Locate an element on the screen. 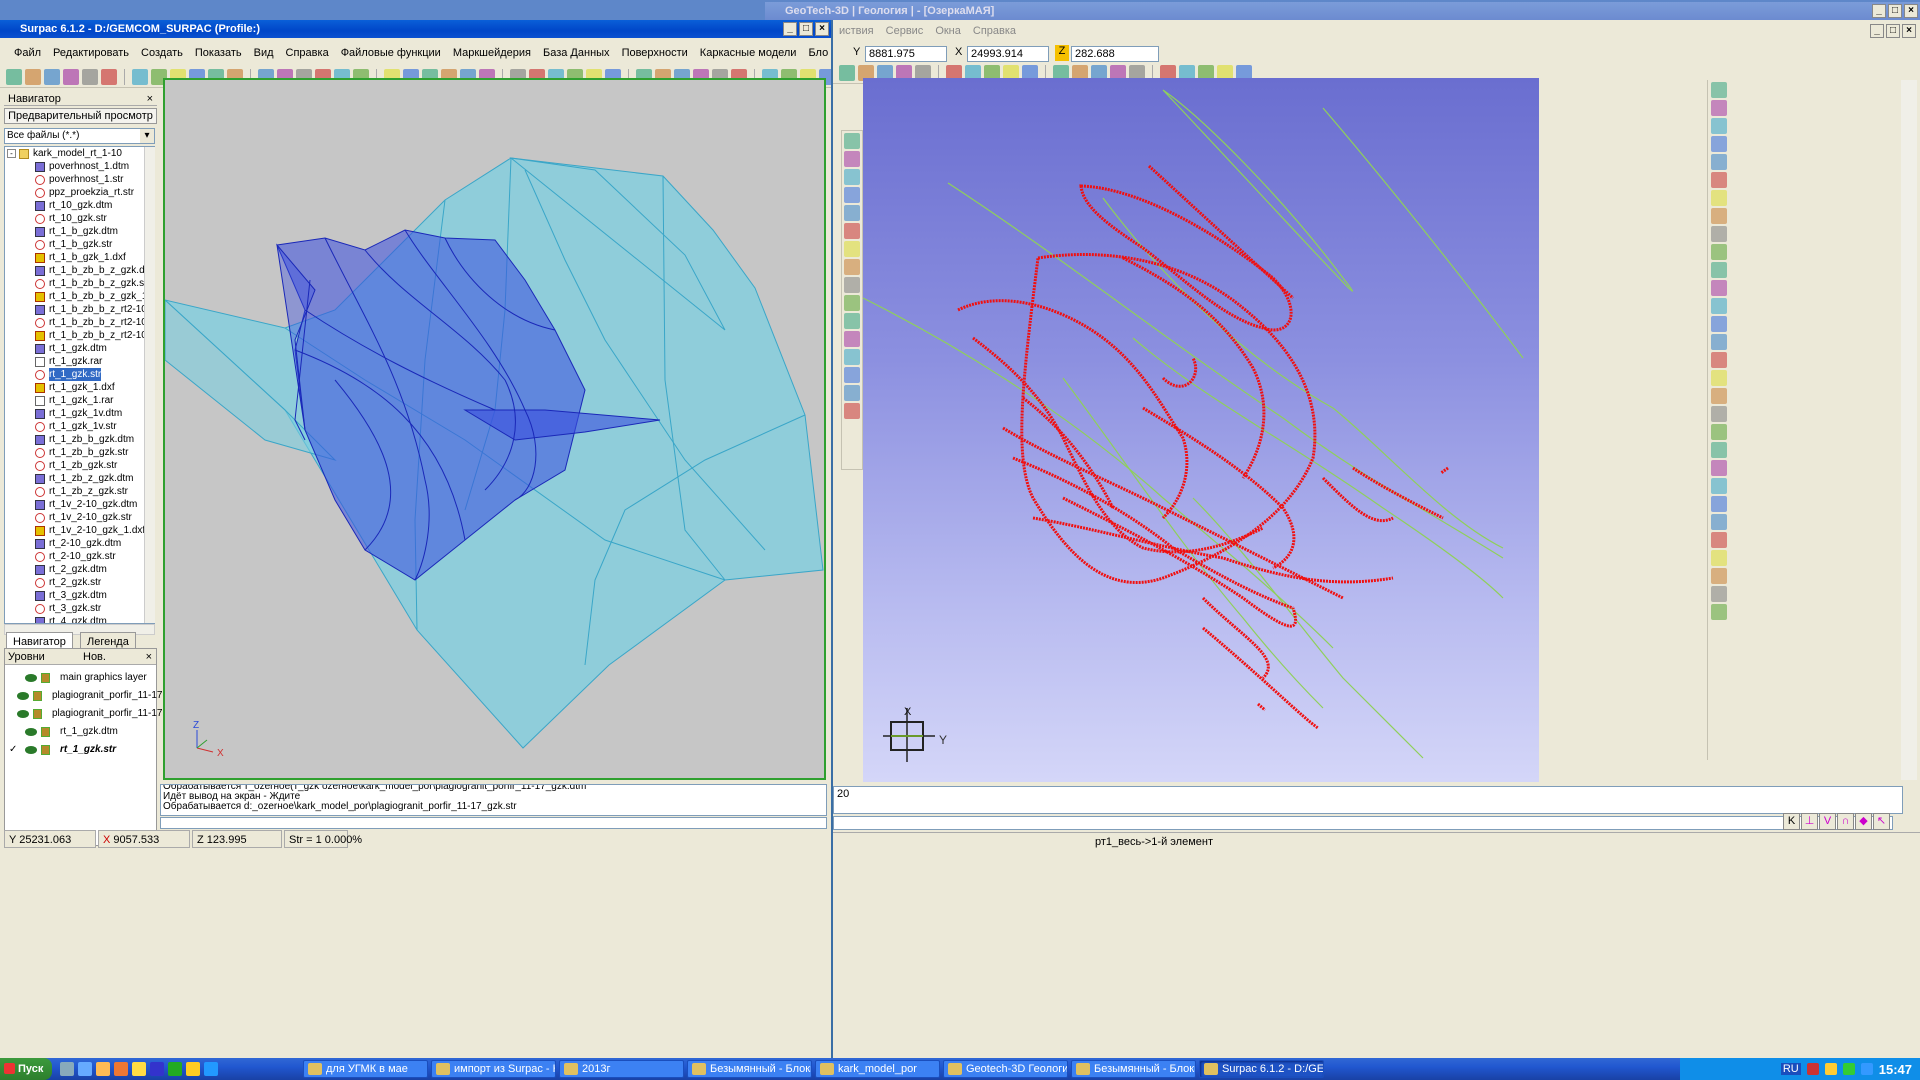 This screenshot has width=1920, height=1080. file-item: ppz_proekzia_rt.str is located at coordinates (79, 192).